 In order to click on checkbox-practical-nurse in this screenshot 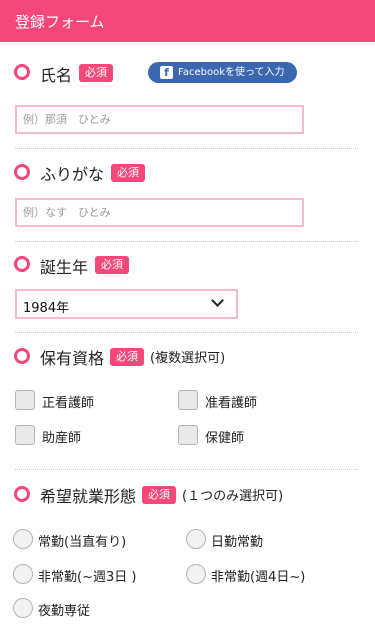, I will do `click(188, 400)`.